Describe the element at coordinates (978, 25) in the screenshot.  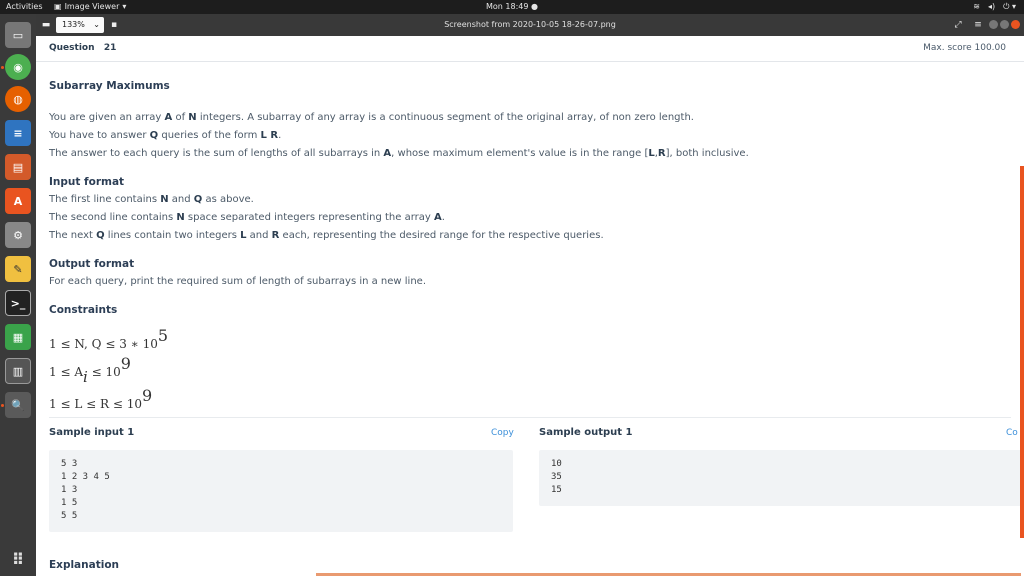
I see `menu-icon: ≡` at that location.